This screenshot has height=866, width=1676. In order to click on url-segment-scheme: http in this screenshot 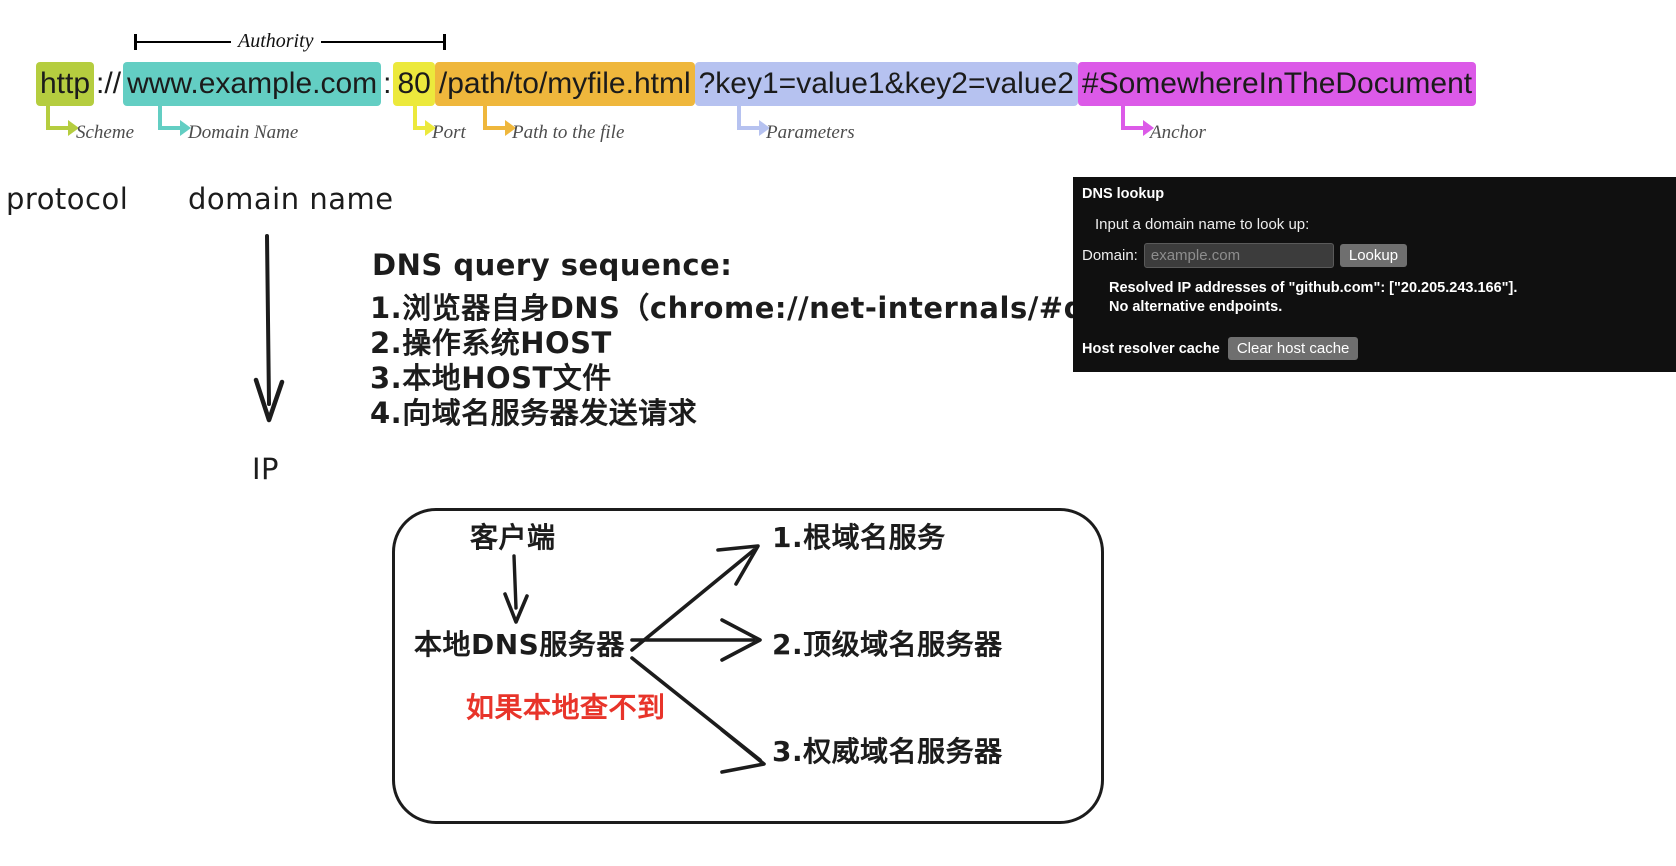, I will do `click(65, 84)`.